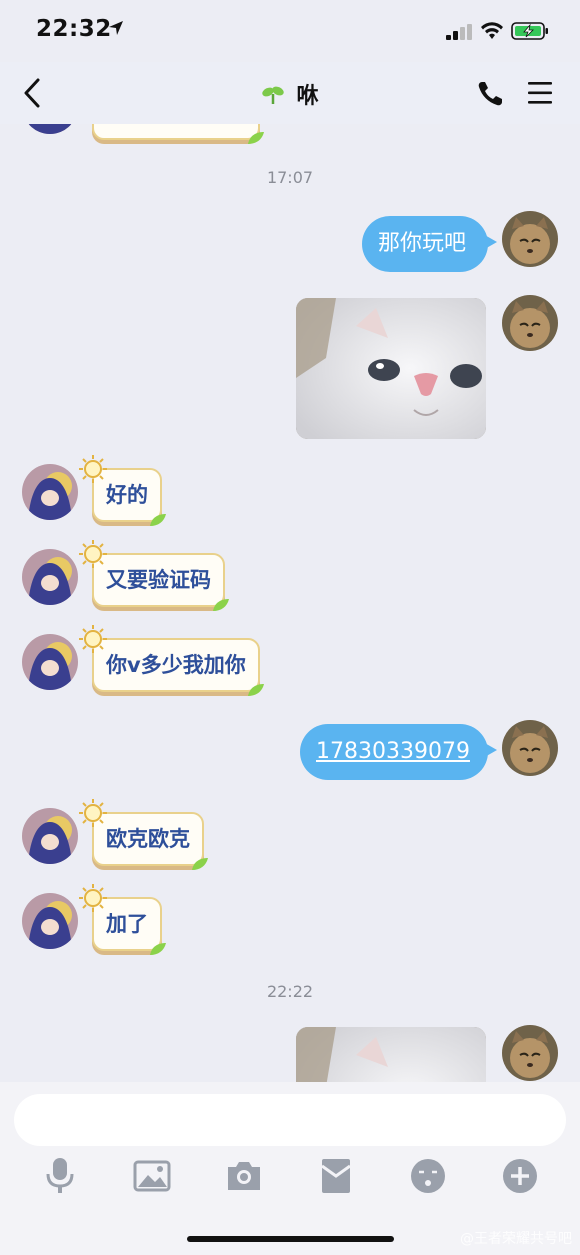 The height and width of the screenshot is (1255, 580). Describe the element at coordinates (158, 580) in the screenshot. I see `message-text: 又要验证码` at that location.